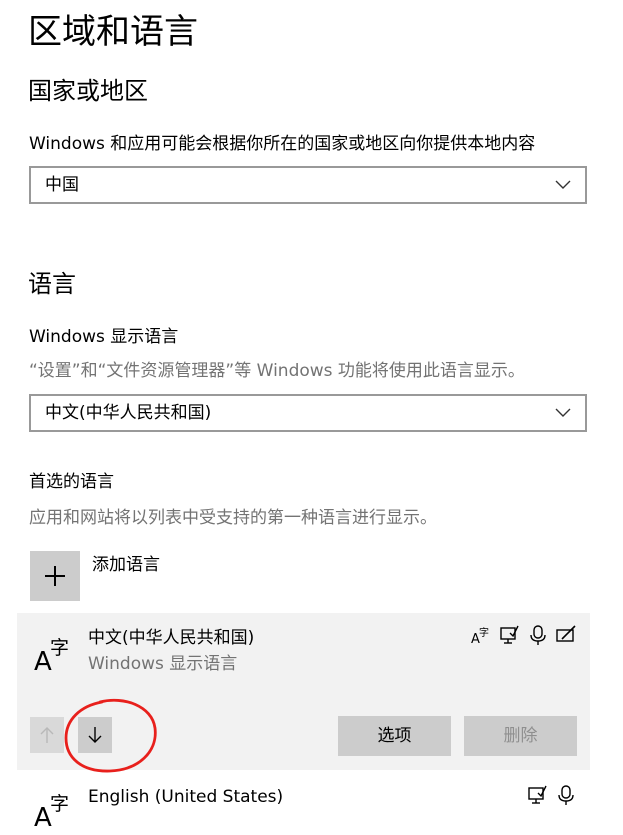 The image size is (623, 835). I want to click on language-item-name: 中文(中华人民共和国), so click(171, 638).